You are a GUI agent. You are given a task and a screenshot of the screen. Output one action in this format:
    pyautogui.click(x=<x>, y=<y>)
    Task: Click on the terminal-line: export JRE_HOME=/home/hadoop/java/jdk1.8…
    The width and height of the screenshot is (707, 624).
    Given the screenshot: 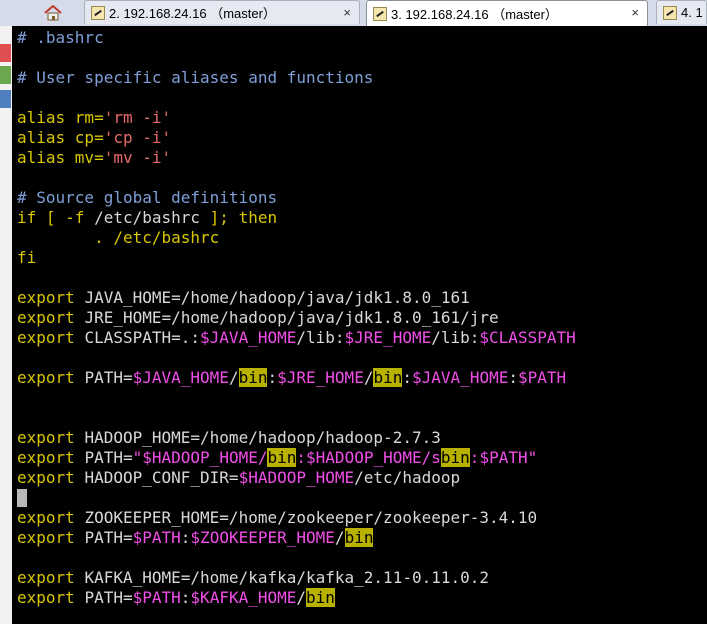 What is the action you would take?
    pyautogui.click(x=258, y=317)
    